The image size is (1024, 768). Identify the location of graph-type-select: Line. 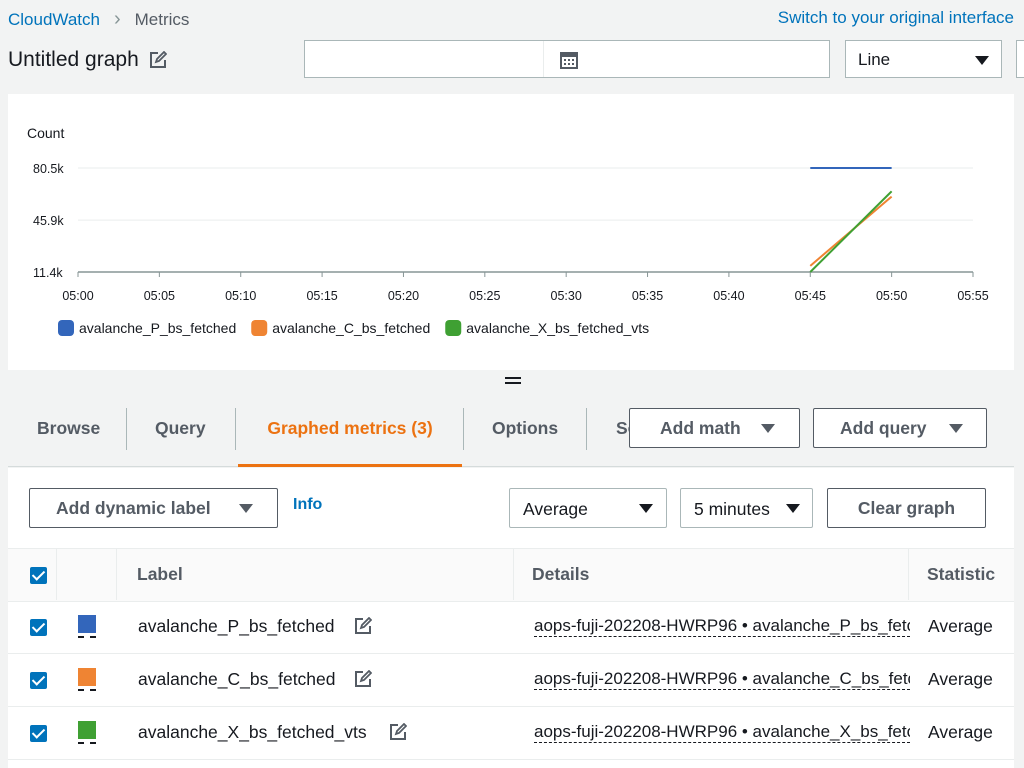
(923, 59).